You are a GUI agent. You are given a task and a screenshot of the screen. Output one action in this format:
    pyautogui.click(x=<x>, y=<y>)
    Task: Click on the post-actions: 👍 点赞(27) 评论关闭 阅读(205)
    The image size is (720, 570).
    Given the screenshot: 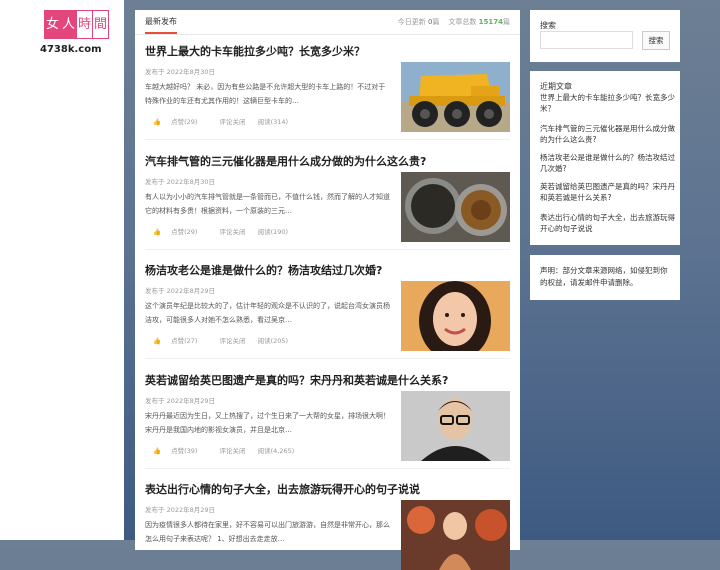 What is the action you would take?
    pyautogui.click(x=225, y=340)
    